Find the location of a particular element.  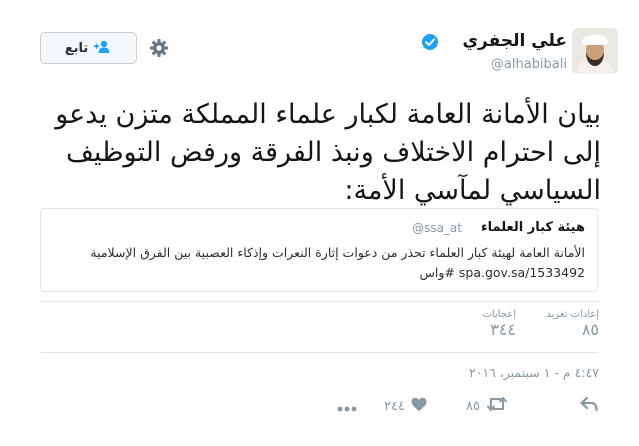

quoted-hashtag: #واس is located at coordinates (437, 272).